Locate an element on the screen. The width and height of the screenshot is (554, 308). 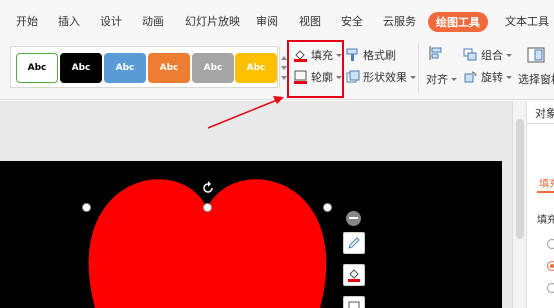
quick-outline-button is located at coordinates (354, 302).